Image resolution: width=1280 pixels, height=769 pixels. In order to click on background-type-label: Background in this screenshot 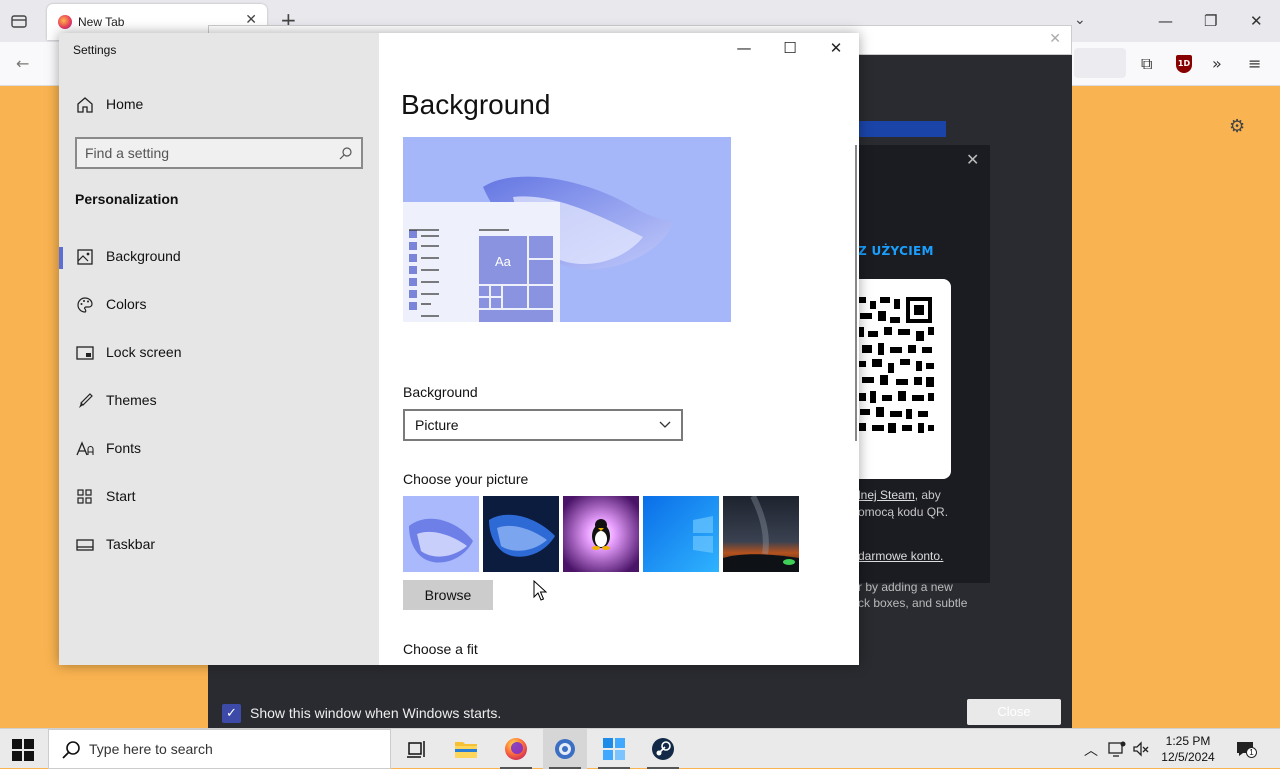, I will do `click(440, 392)`.